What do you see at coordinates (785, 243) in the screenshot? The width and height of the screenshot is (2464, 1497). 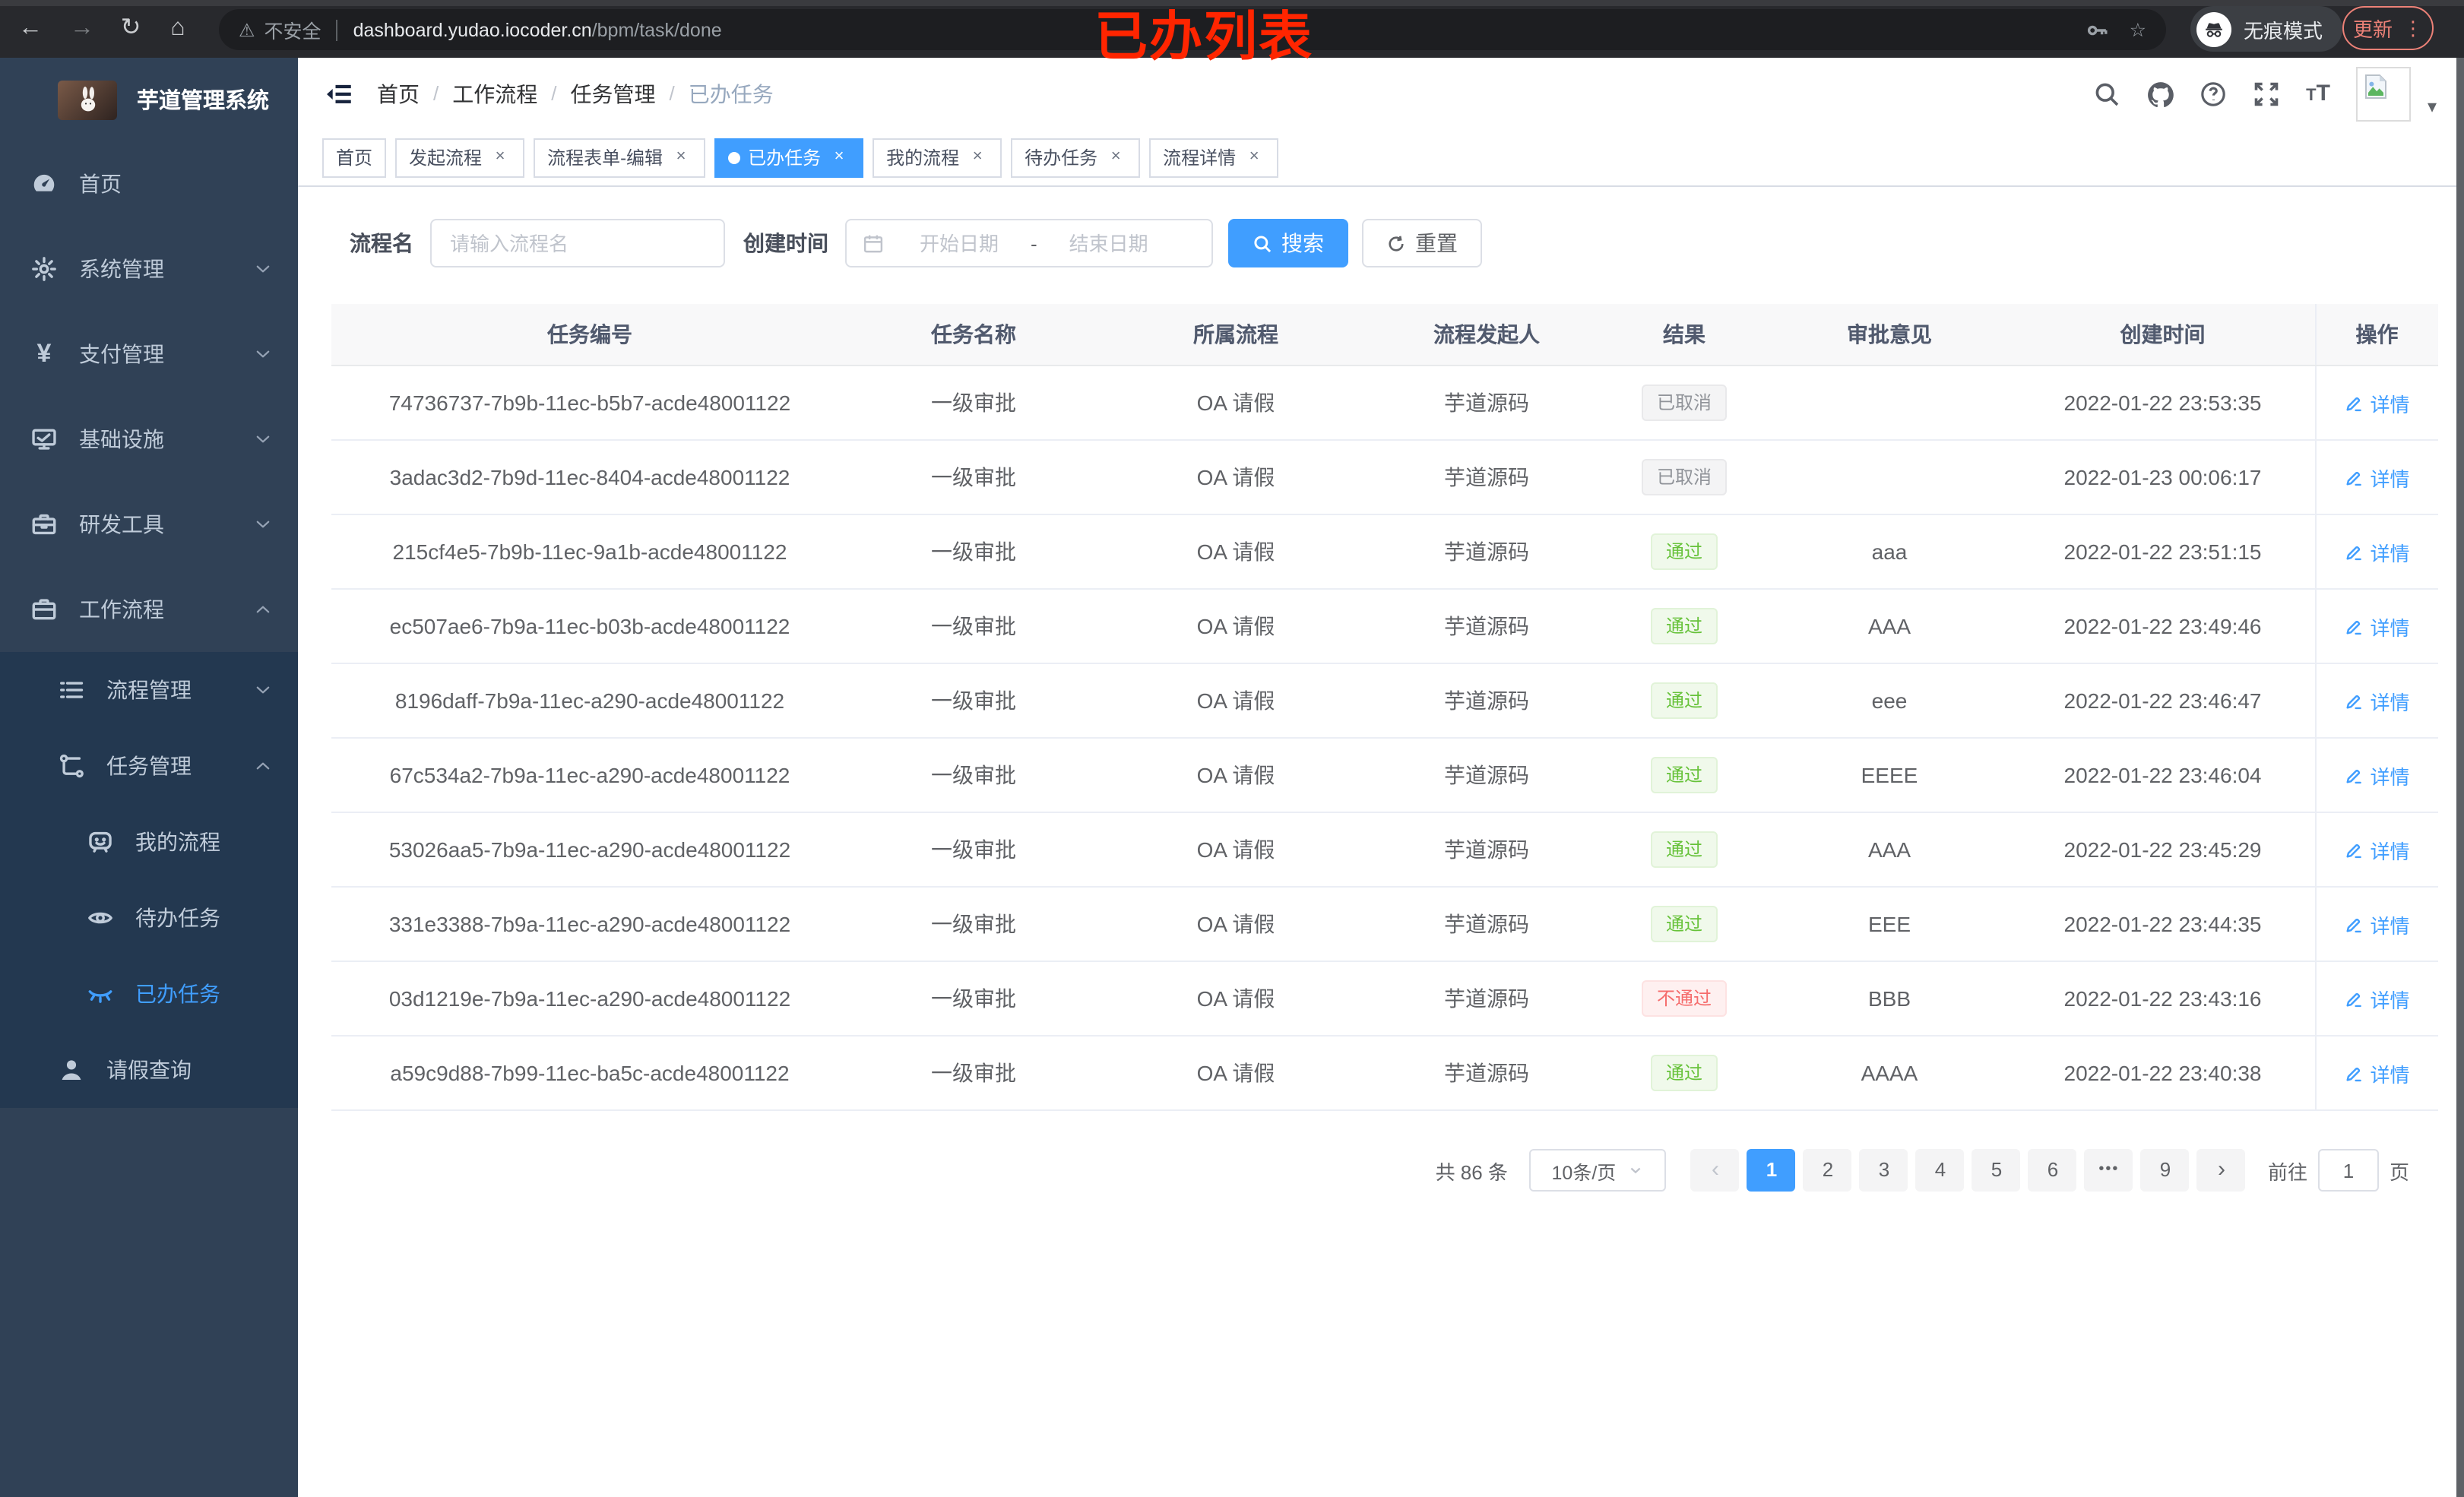 I see `create-time-label: 创建时间` at bounding box center [785, 243].